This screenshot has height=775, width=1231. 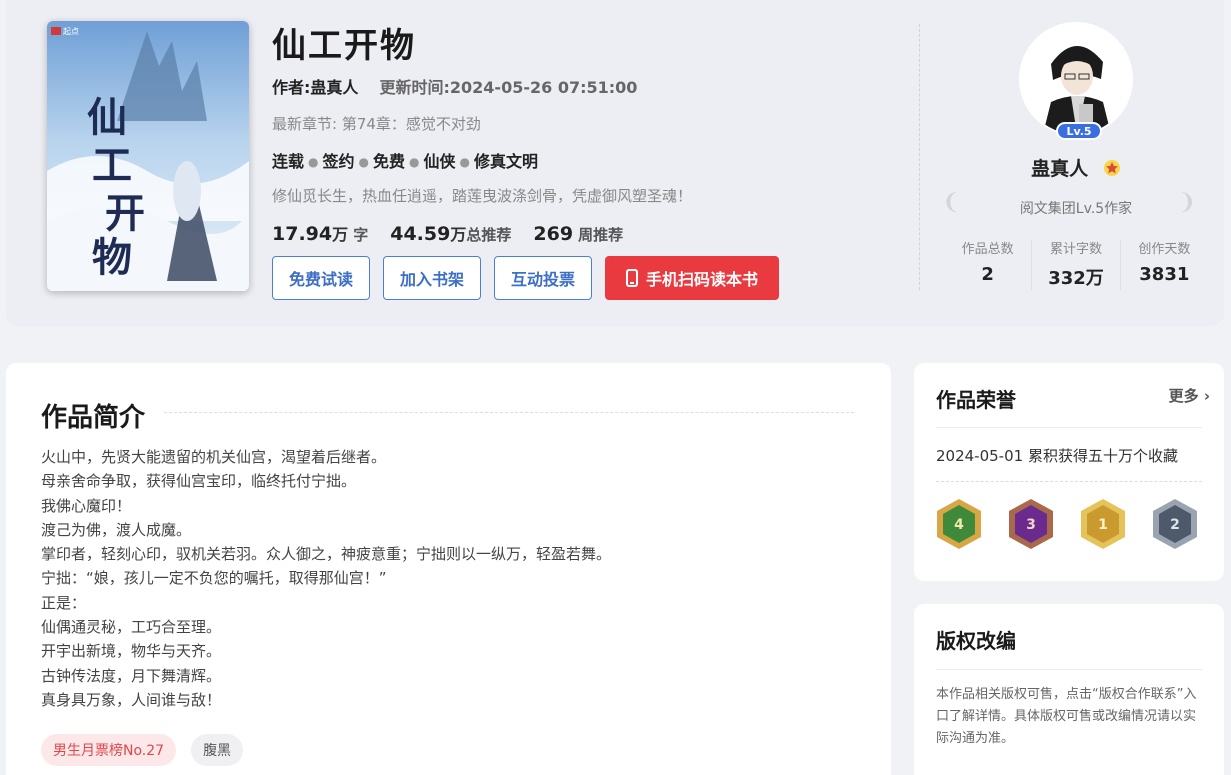 What do you see at coordinates (389, 161) in the screenshot?
I see `tag-free: 免费` at bounding box center [389, 161].